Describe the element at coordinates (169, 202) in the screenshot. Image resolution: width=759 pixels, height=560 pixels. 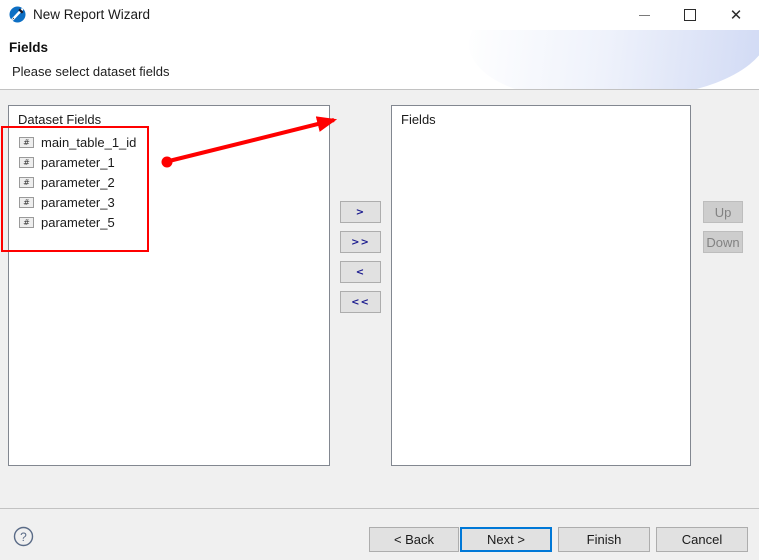
I see `list-item: # parameter_3` at that location.